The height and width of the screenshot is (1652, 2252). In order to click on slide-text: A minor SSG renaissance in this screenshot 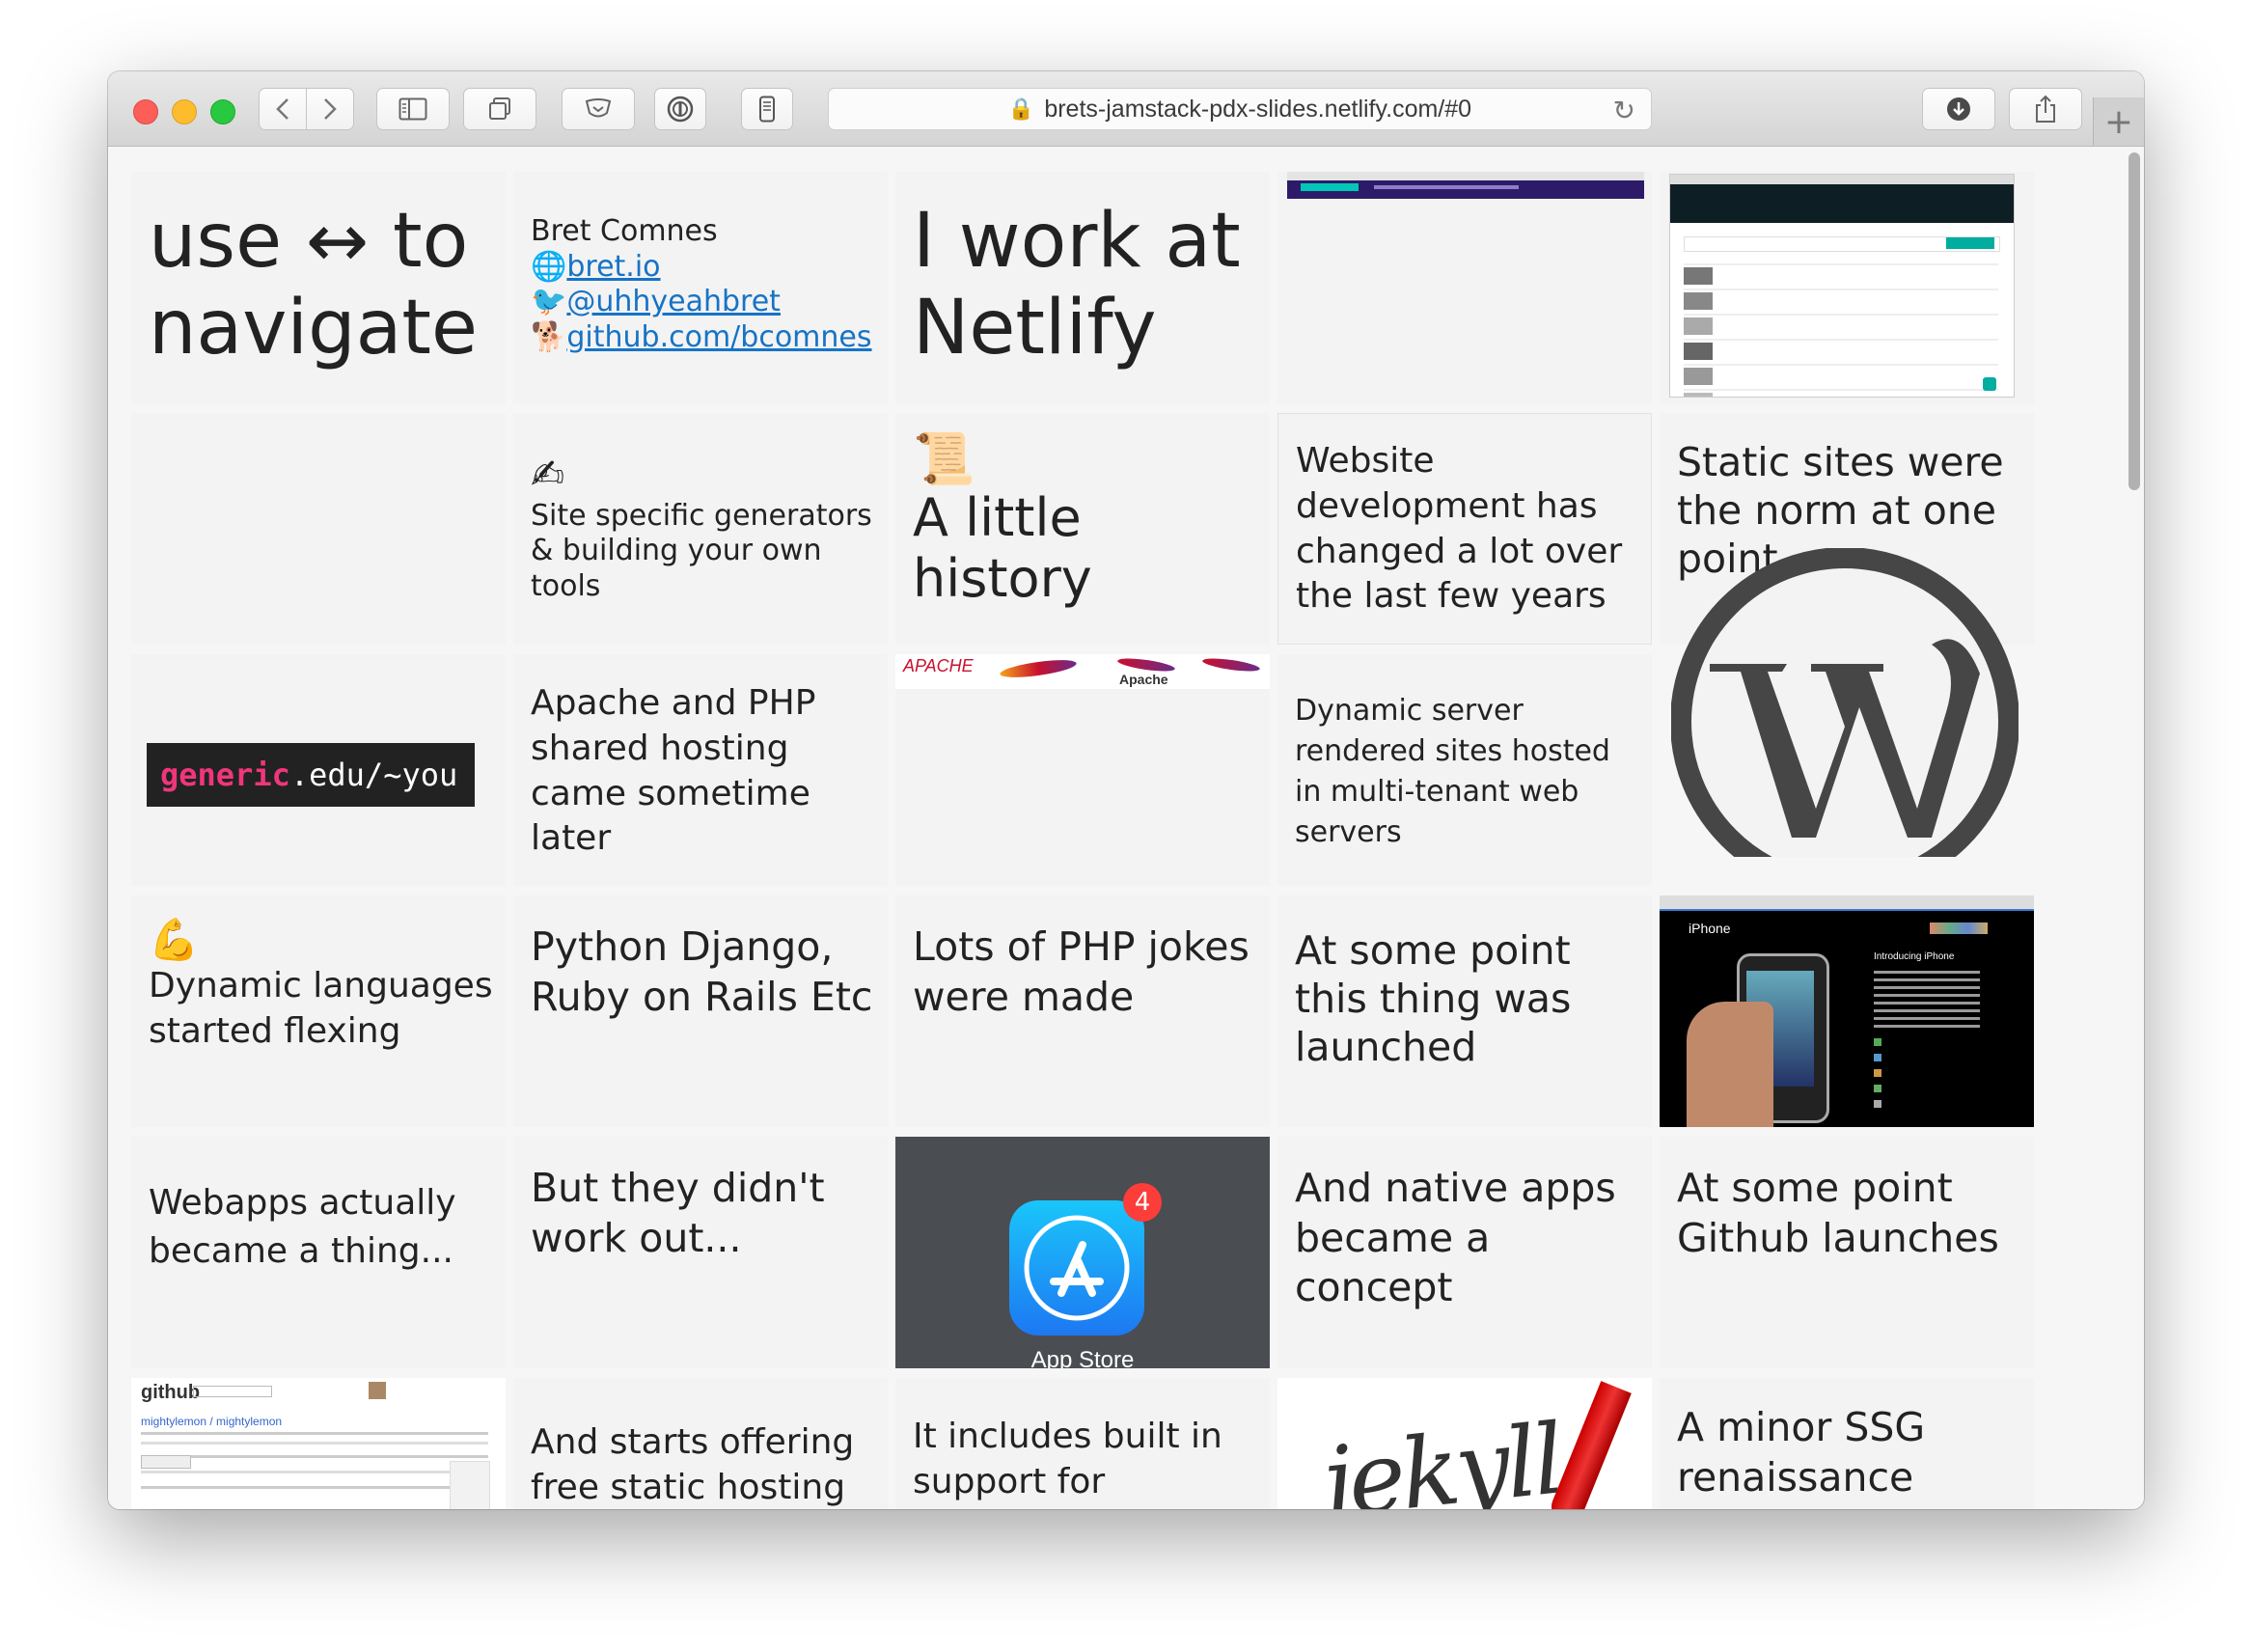, I will do `click(1801, 1452)`.